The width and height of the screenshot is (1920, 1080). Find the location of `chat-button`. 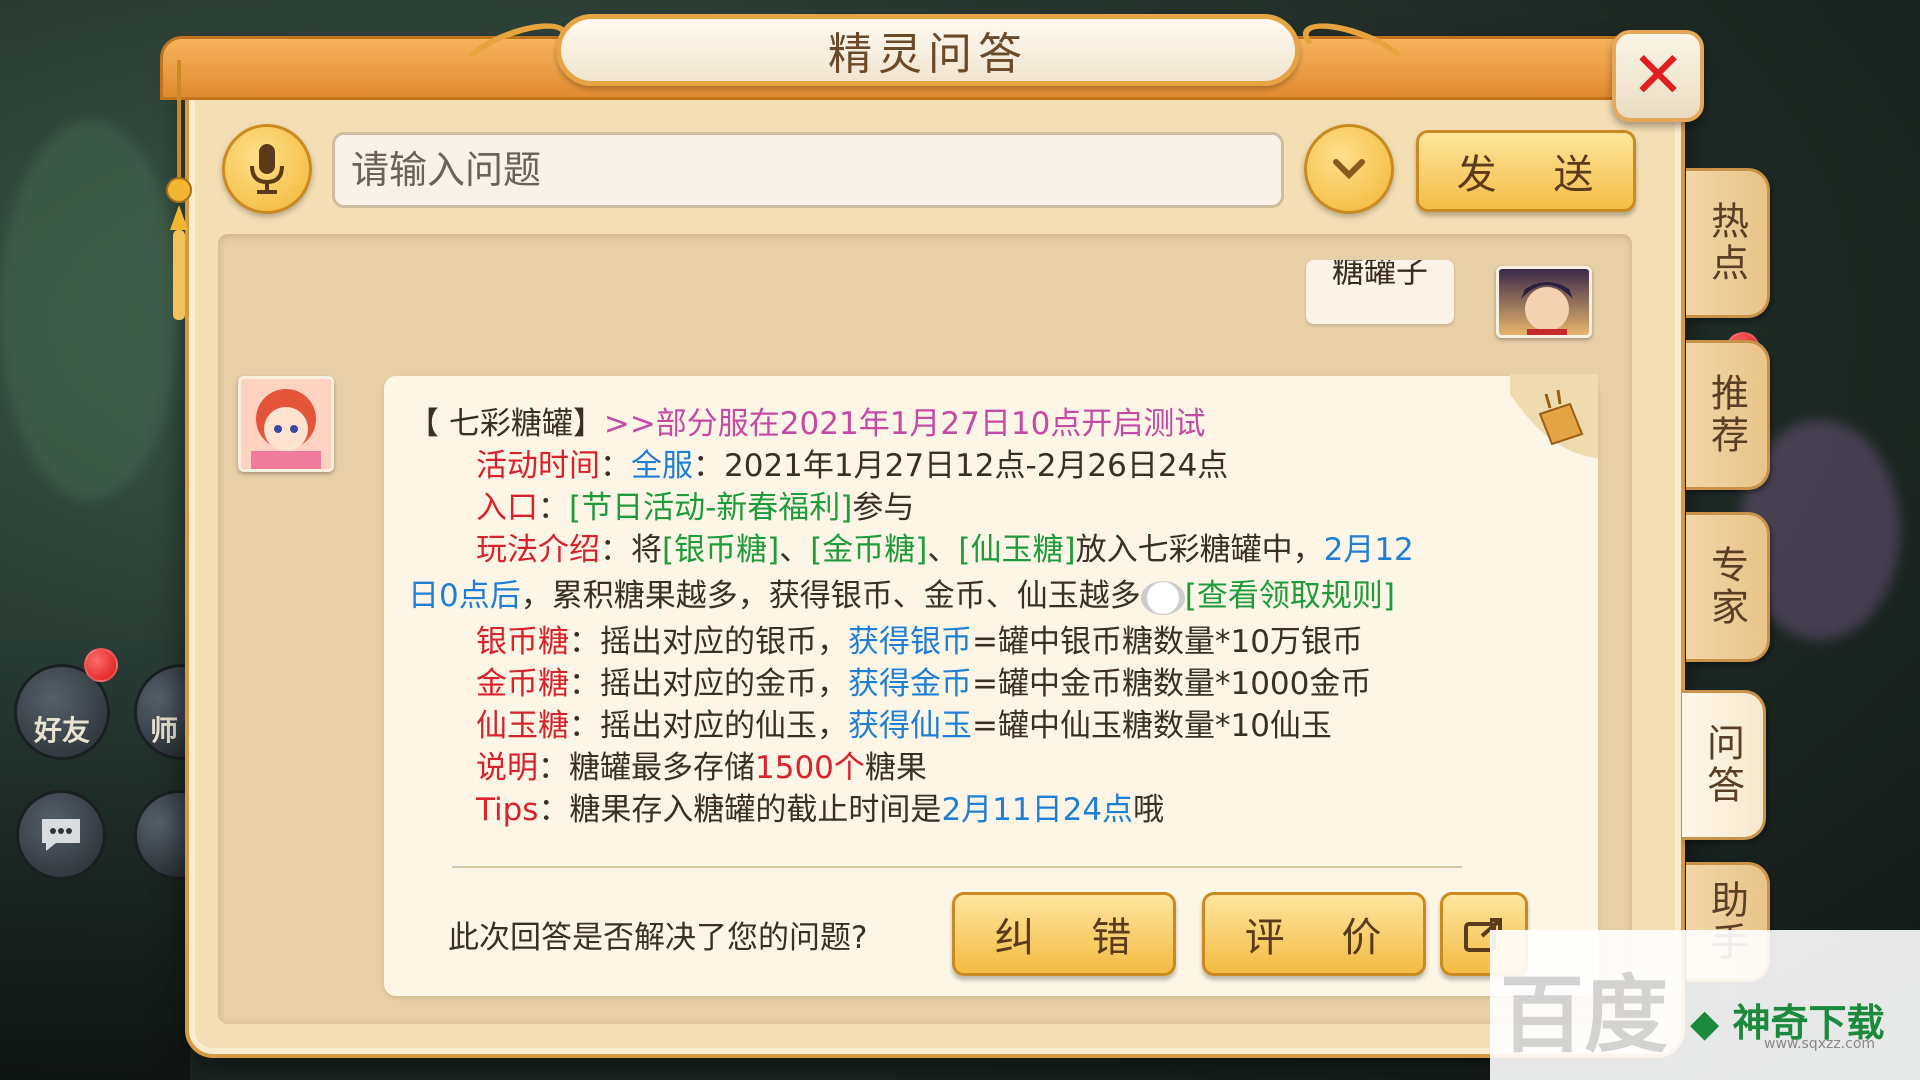

chat-button is located at coordinates (61, 835).